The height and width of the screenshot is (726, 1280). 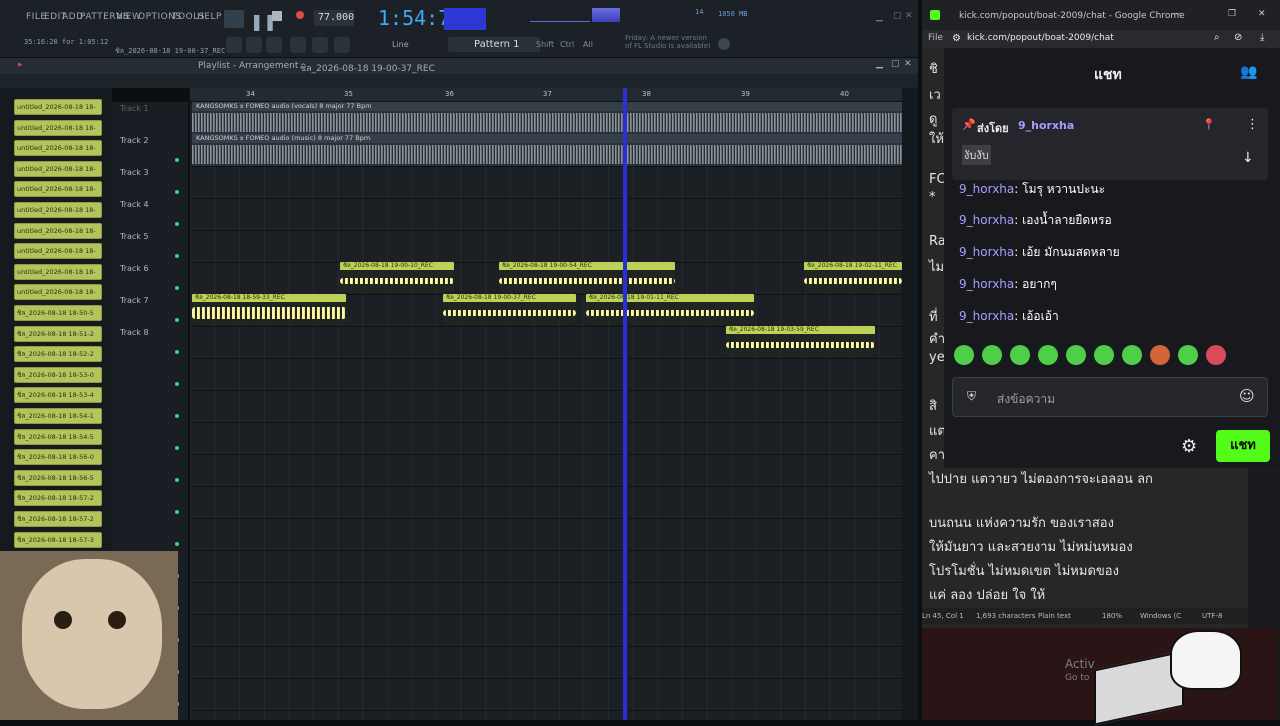 What do you see at coordinates (400, 44) in the screenshot?
I see `snap-mode-label: Line` at bounding box center [400, 44].